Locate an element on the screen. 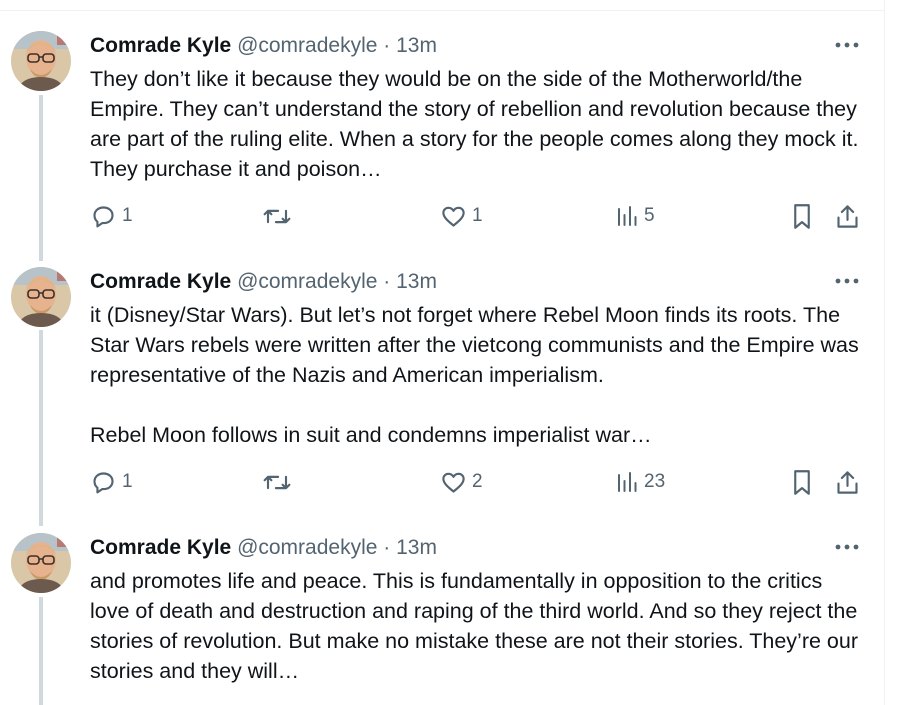  views-button: 5 is located at coordinates (635, 216).